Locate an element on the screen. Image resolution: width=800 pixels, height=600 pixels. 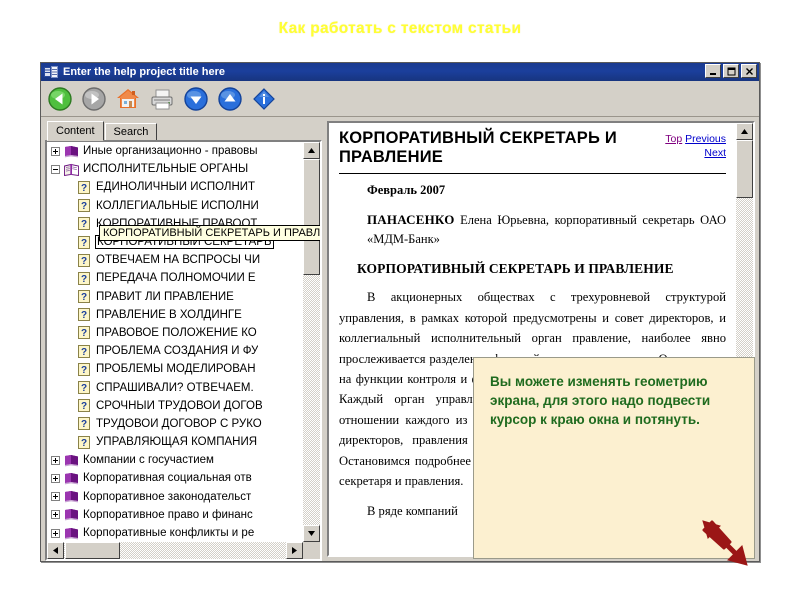
tree-item-label: УПРАВЛЯЮЩАЯ КОМПАНИЯ is located at coordinates (177, 442).